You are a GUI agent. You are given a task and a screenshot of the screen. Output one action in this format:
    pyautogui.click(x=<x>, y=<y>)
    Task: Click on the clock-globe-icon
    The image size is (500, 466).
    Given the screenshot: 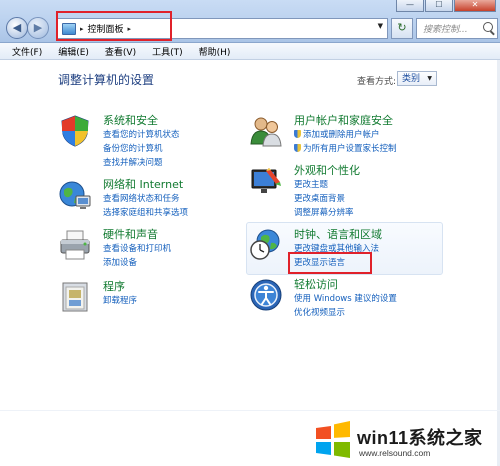 What is the action you would take?
    pyautogui.click(x=265, y=244)
    